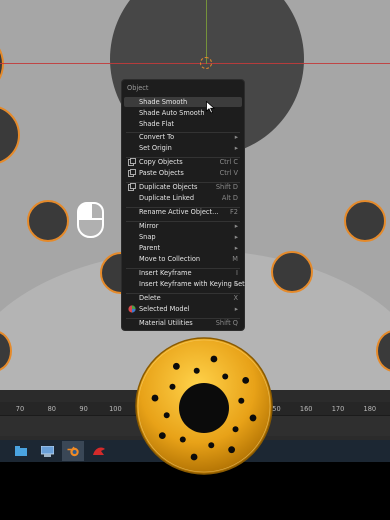  I want to click on addon-icon, so click(132, 309).